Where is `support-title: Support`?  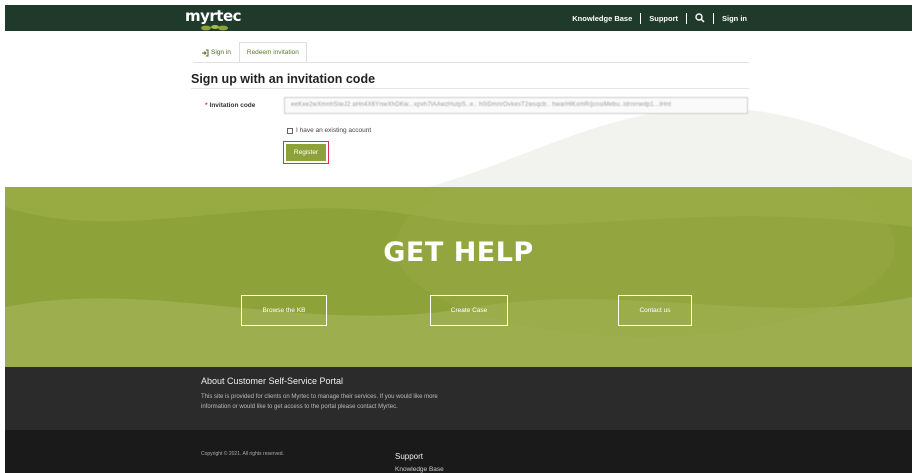
support-title: Support is located at coordinates (409, 456).